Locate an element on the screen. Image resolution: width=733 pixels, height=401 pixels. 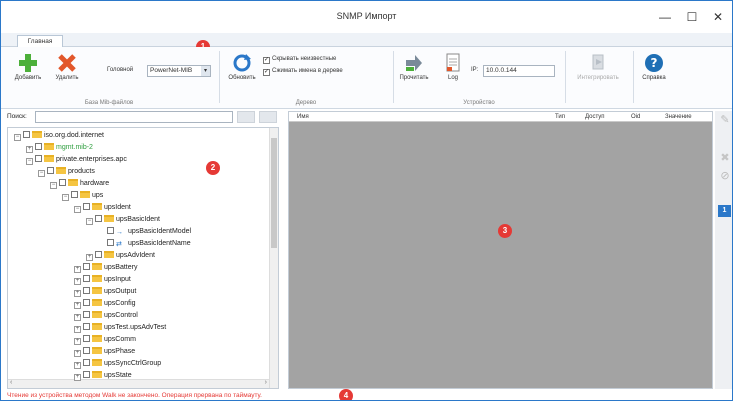
column-oid: Oid is located at coordinates (635, 117).